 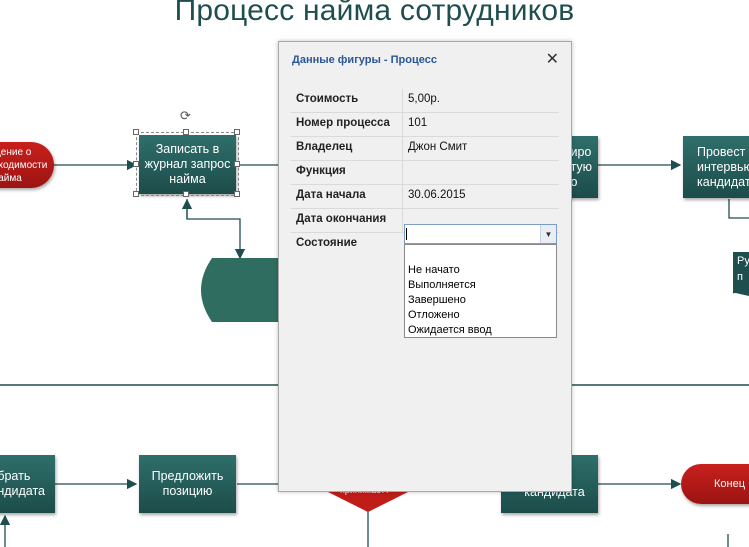 I want to click on start-terminator: щение о бходимости найма, so click(x=27, y=165).